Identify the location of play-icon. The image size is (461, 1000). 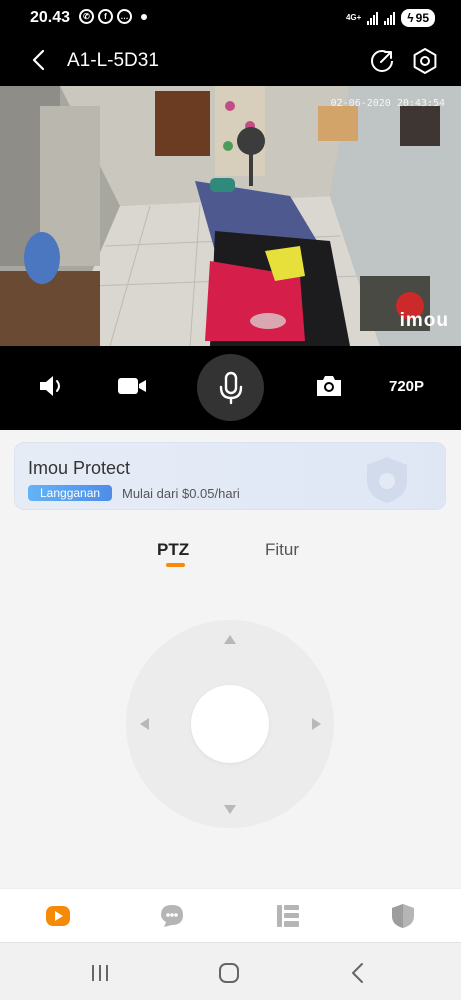
(58, 916).